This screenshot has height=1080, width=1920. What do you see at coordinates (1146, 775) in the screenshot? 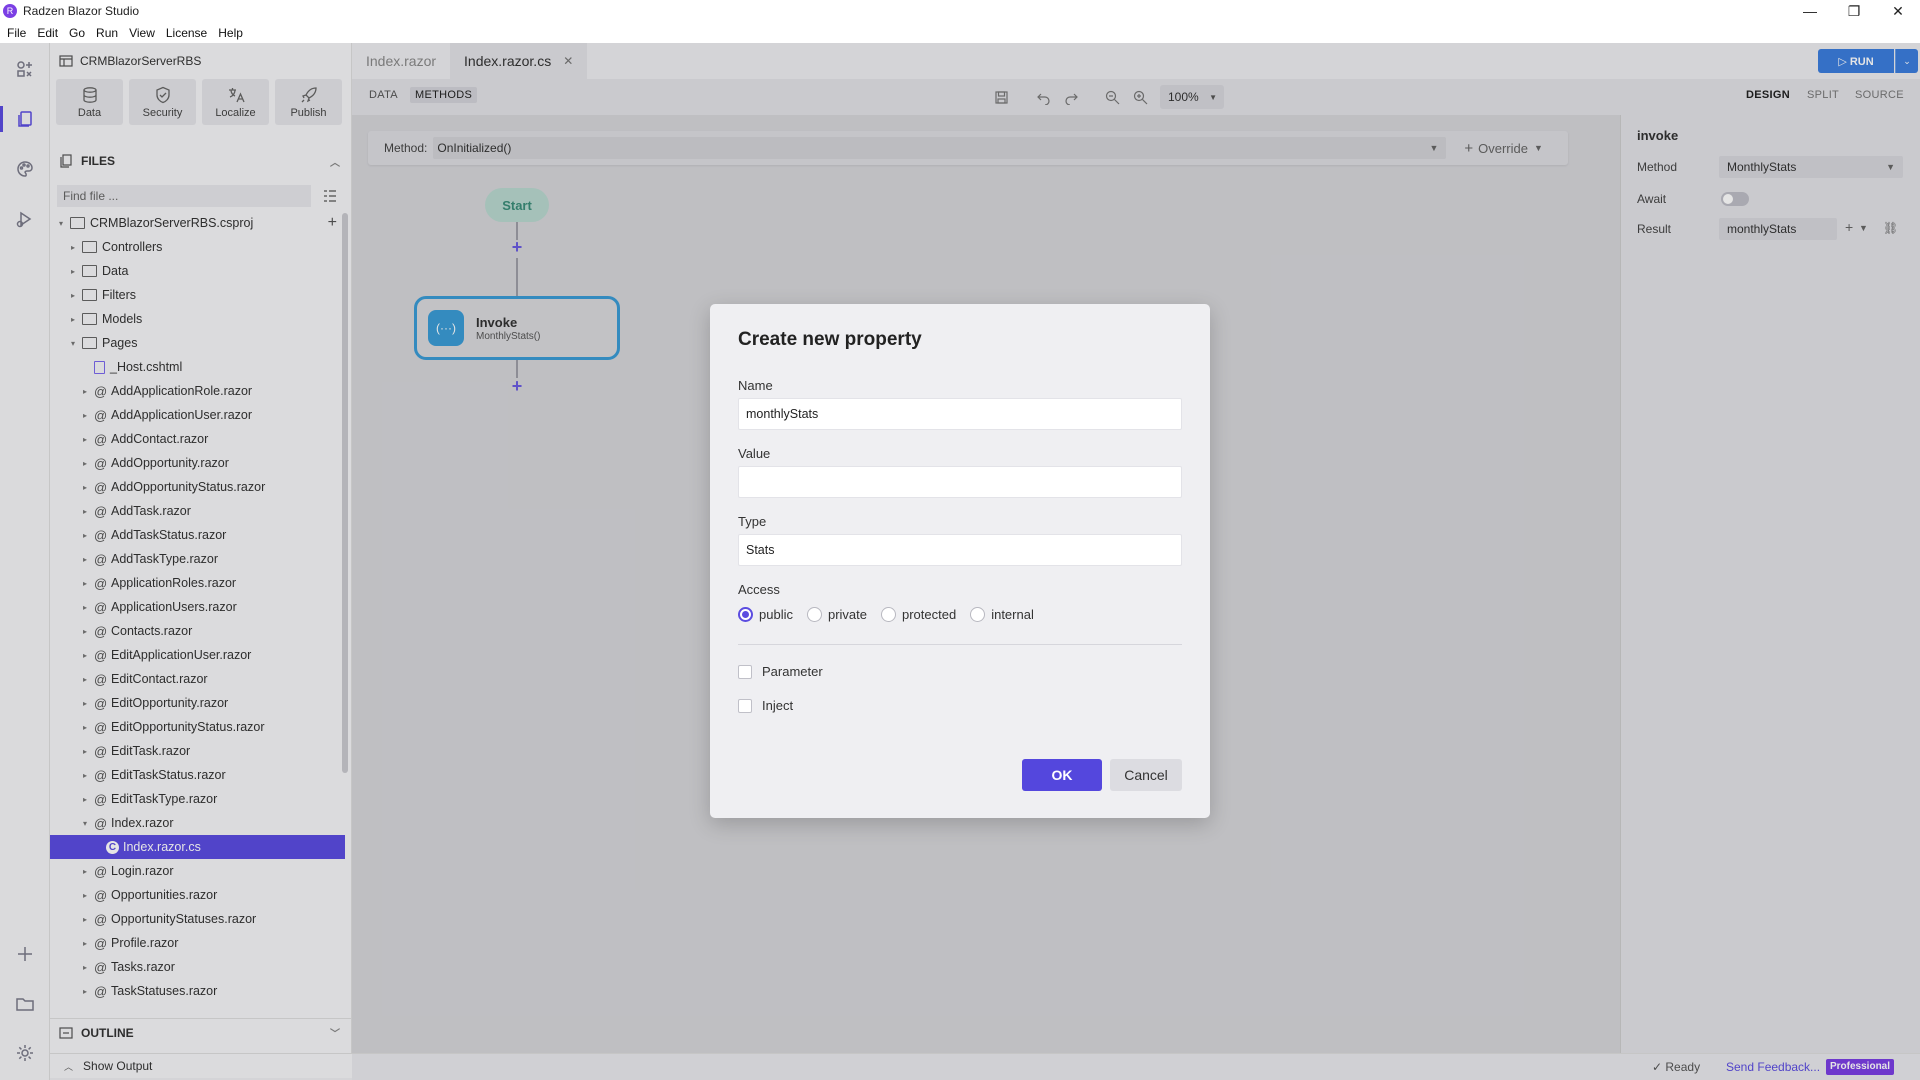
I see `cancel-button: Cancel` at bounding box center [1146, 775].